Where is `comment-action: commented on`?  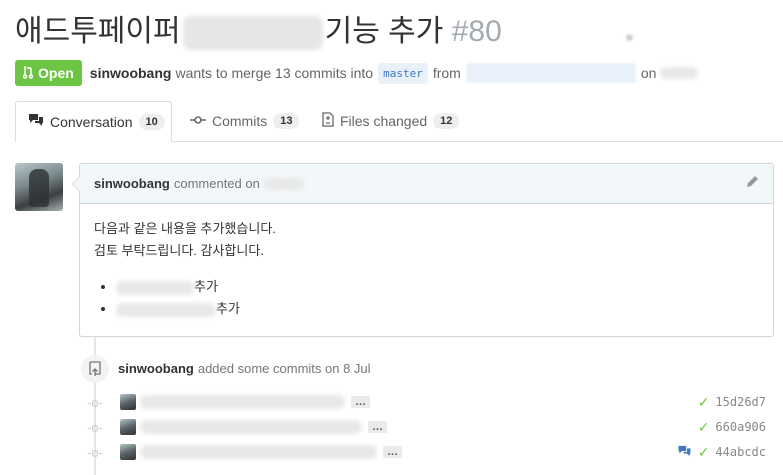
comment-action: commented on is located at coordinates (216, 183).